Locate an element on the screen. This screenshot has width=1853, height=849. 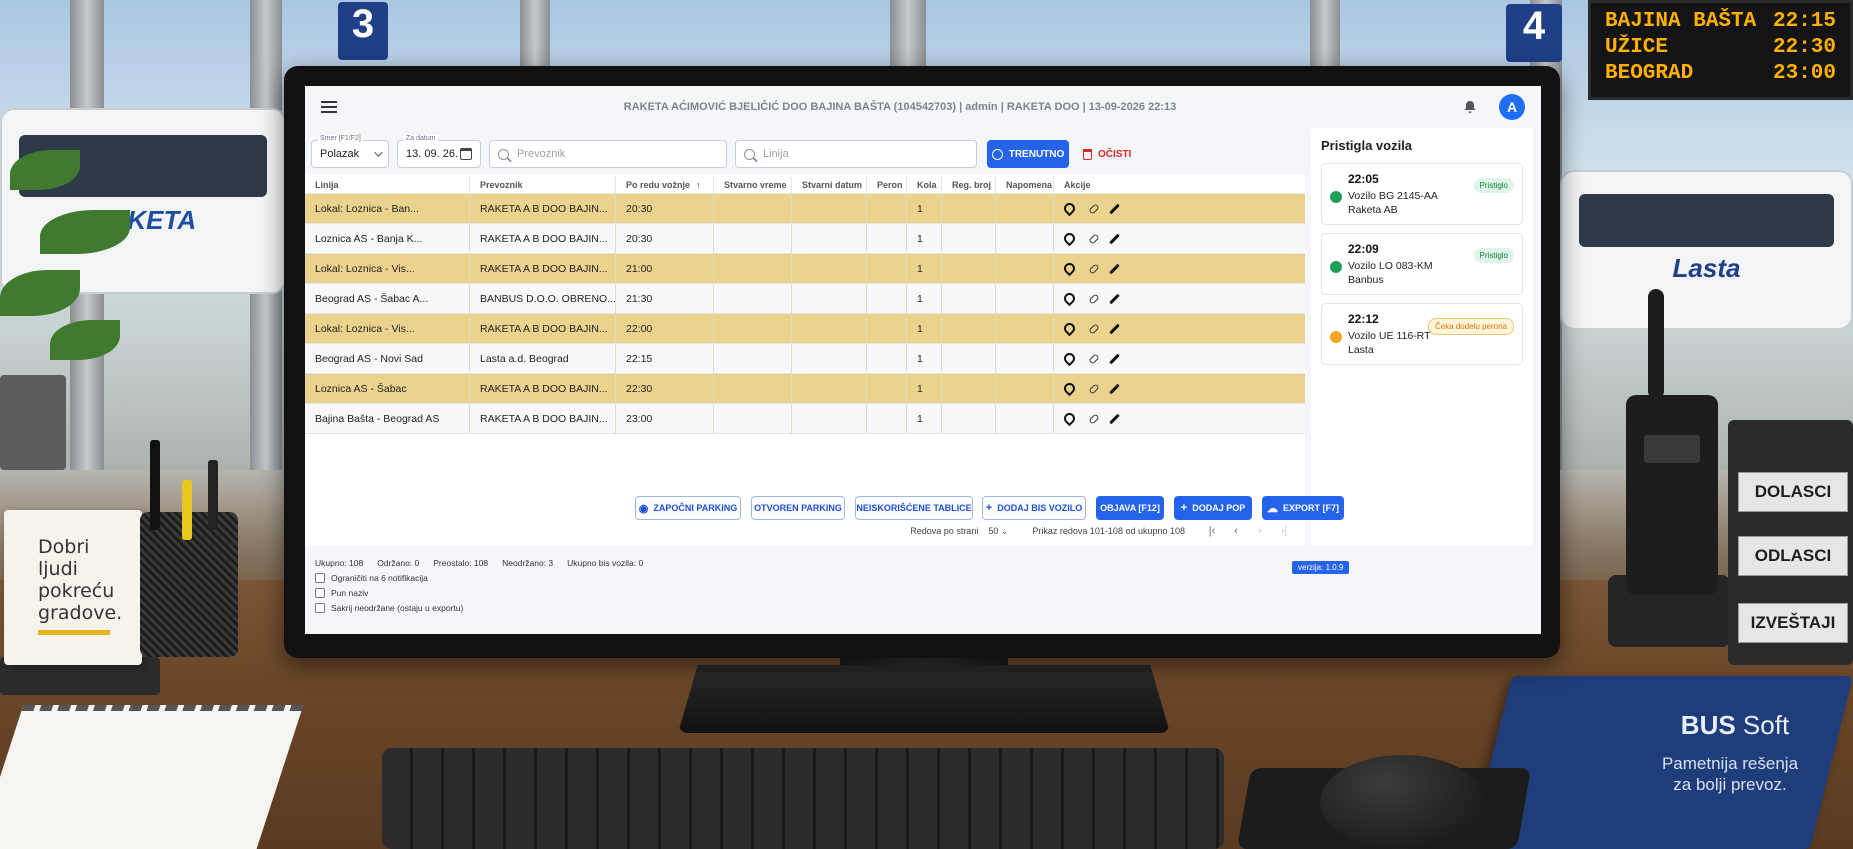
clear-button: OČISTI is located at coordinates (1107, 154).